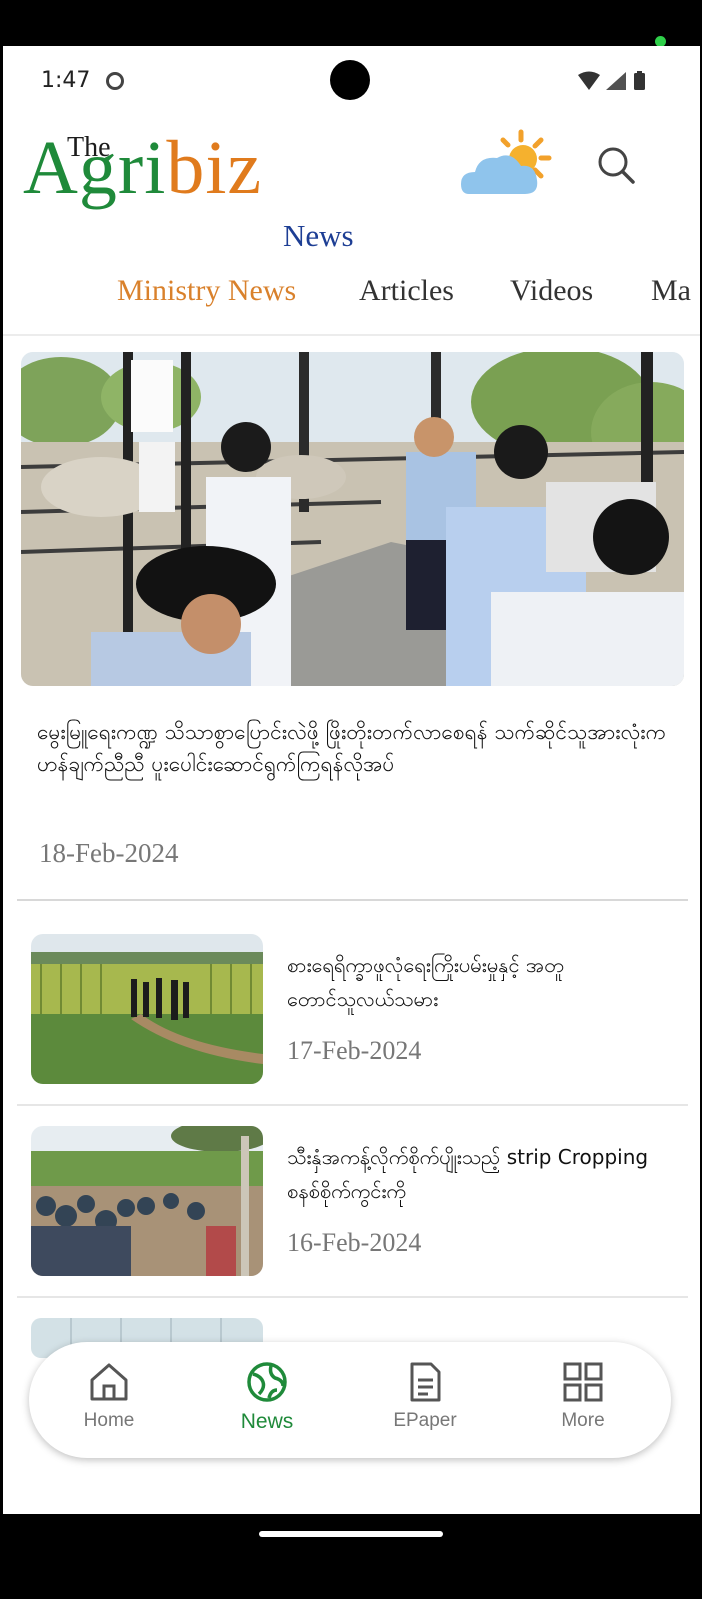  Describe the element at coordinates (671, 291) in the screenshot. I see `tab-magazine: Ma` at that location.